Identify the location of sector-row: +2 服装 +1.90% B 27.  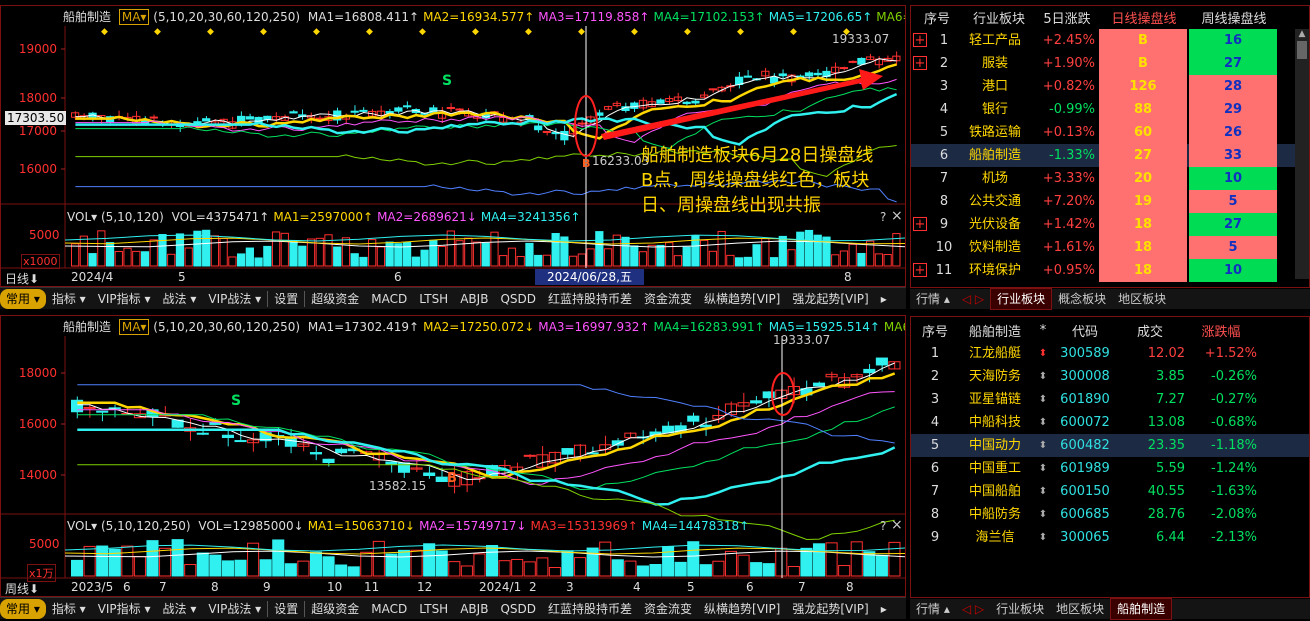
(1103, 63).